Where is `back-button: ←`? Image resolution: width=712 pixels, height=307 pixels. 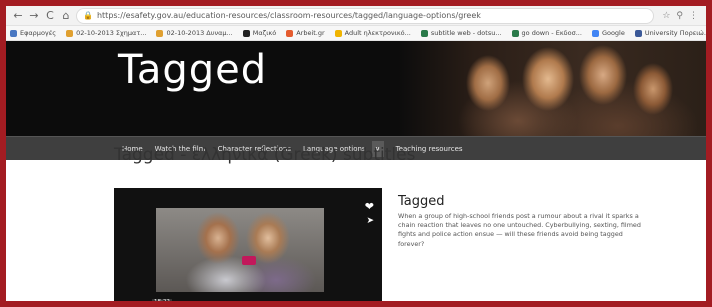
back-button: ← is located at coordinates (18, 15).